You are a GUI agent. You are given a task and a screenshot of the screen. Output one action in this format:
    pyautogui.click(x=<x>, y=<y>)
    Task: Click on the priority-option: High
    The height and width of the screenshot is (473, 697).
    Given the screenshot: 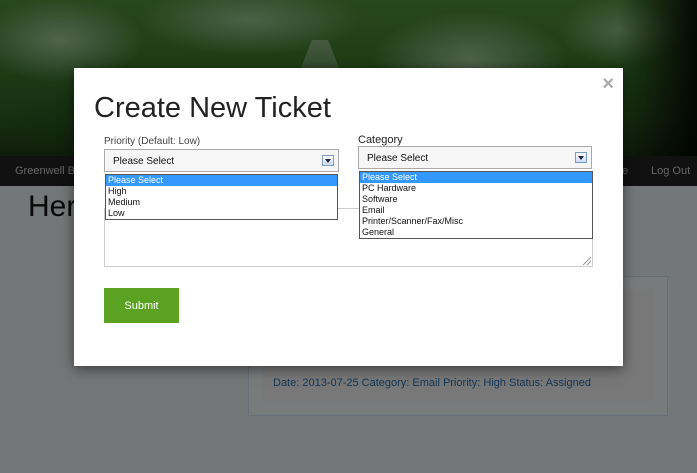 What is the action you would take?
    pyautogui.click(x=221, y=191)
    